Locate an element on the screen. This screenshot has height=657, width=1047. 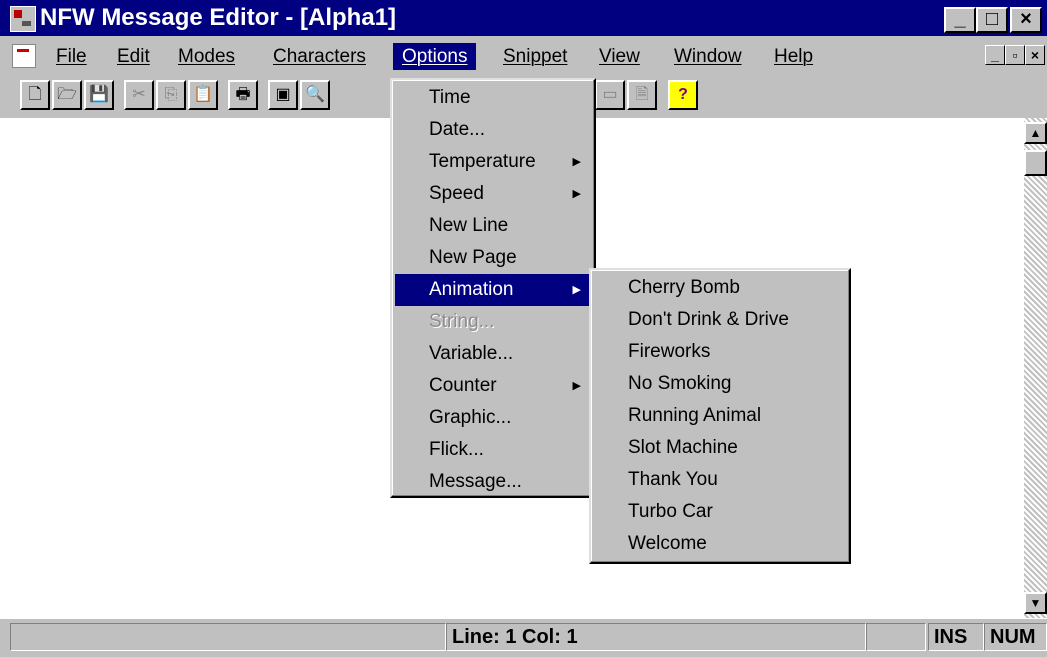
mdi-restore-button: ▫ is located at coordinates (1015, 55).